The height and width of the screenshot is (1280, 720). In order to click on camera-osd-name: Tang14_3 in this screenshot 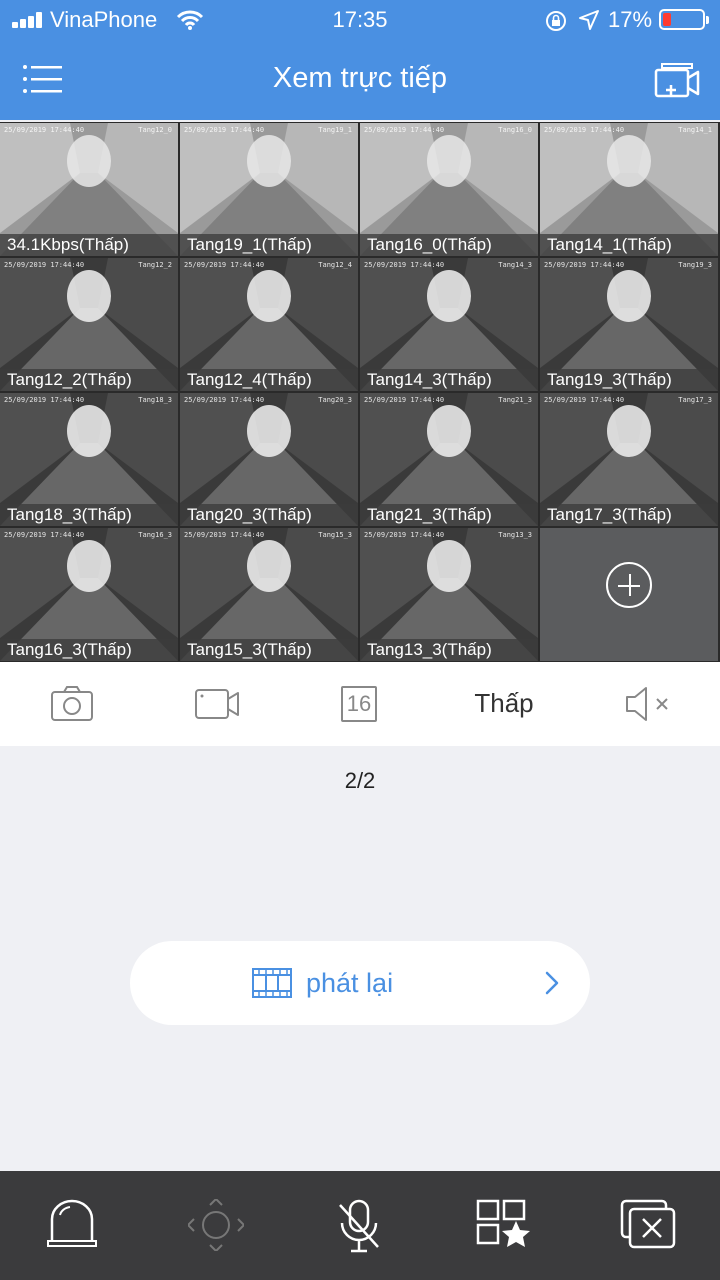, I will do `click(515, 265)`.